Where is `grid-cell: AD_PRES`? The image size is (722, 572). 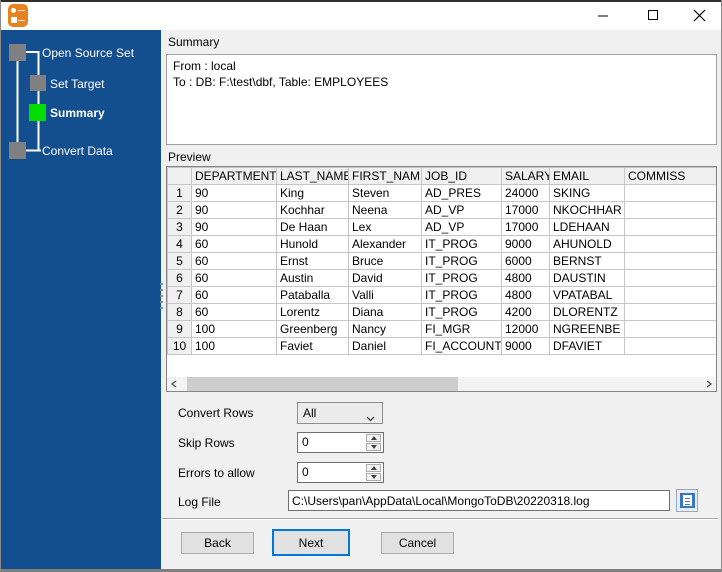
grid-cell: AD_PRES is located at coordinates (461, 193).